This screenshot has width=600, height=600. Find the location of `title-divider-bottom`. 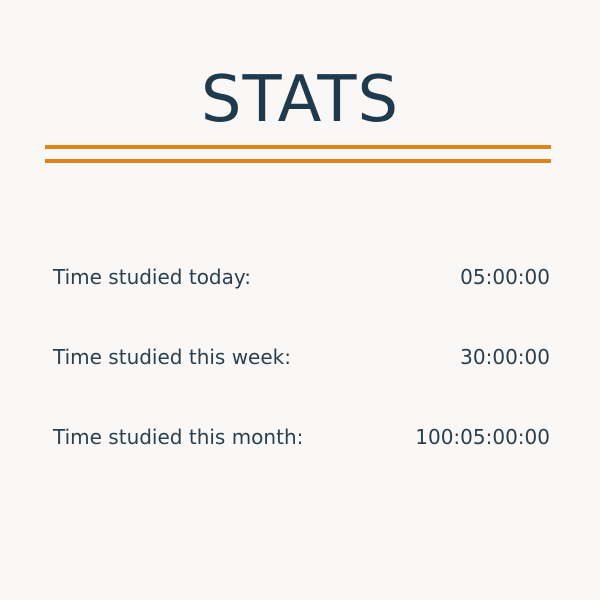

title-divider-bottom is located at coordinates (298, 161).